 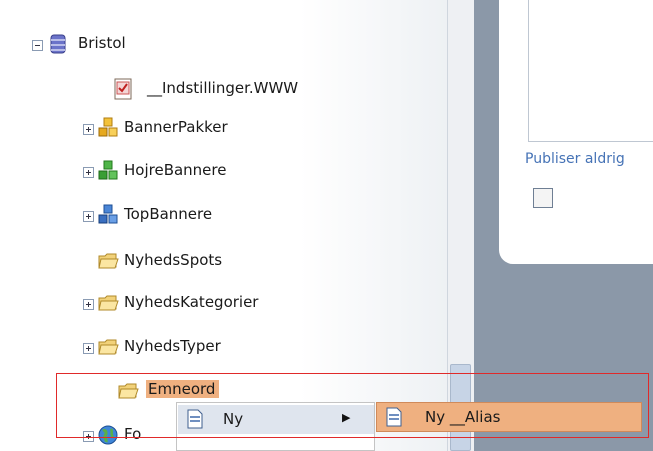 What do you see at coordinates (233, 419) in the screenshot?
I see `menu-item-label: Ny` at bounding box center [233, 419].